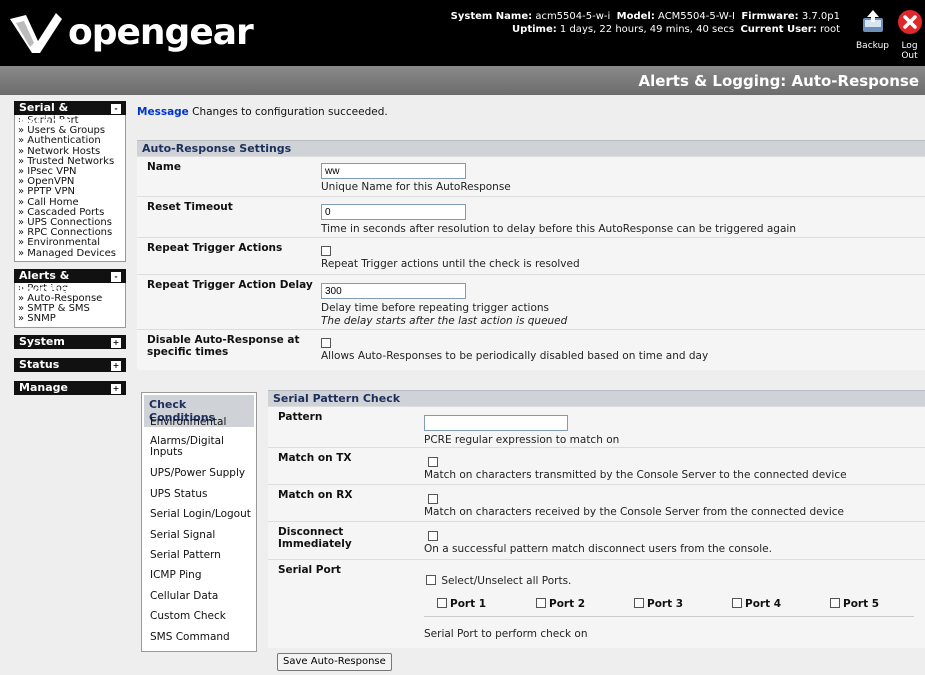  What do you see at coordinates (506, 581) in the screenshot?
I see `select-all-label: Select/Unselect all Ports.` at bounding box center [506, 581].